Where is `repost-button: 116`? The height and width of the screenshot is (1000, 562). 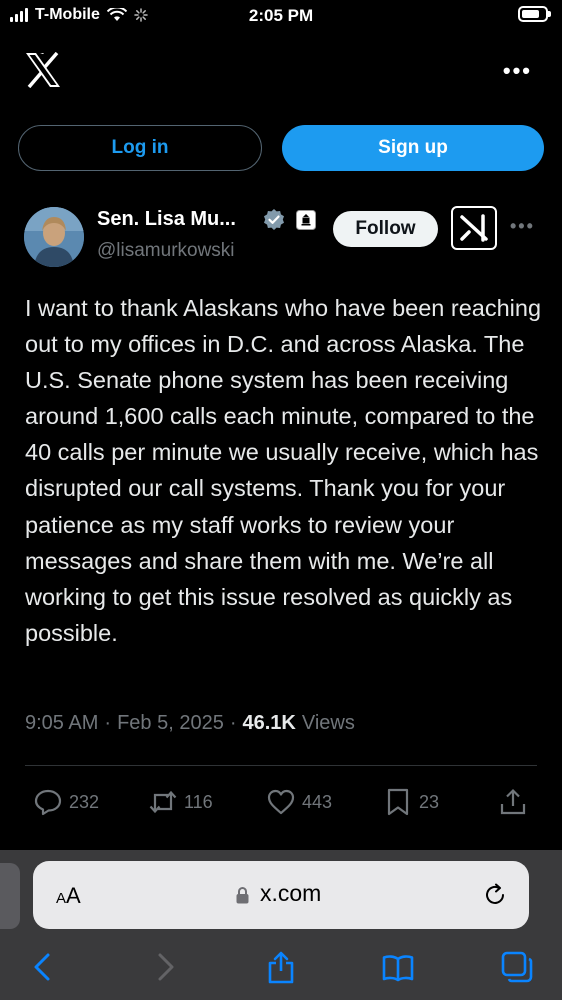 repost-button: 116 is located at coordinates (180, 802).